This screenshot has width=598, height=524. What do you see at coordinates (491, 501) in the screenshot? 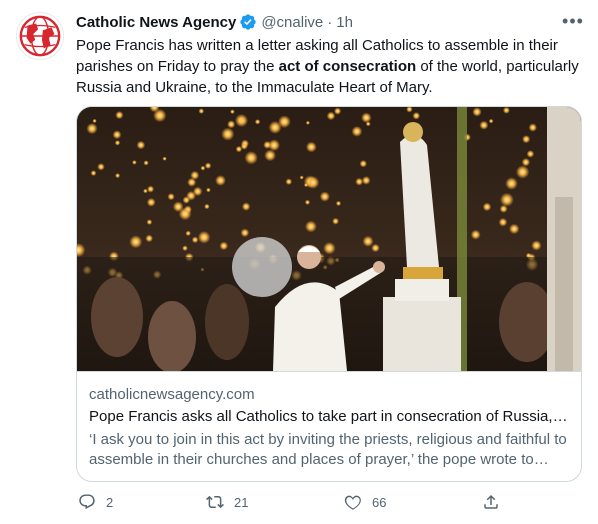
I see `share-icon` at bounding box center [491, 501].